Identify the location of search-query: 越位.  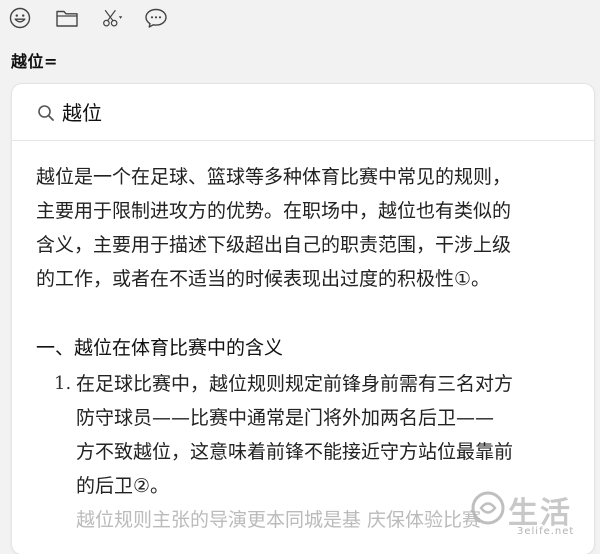
(82, 113).